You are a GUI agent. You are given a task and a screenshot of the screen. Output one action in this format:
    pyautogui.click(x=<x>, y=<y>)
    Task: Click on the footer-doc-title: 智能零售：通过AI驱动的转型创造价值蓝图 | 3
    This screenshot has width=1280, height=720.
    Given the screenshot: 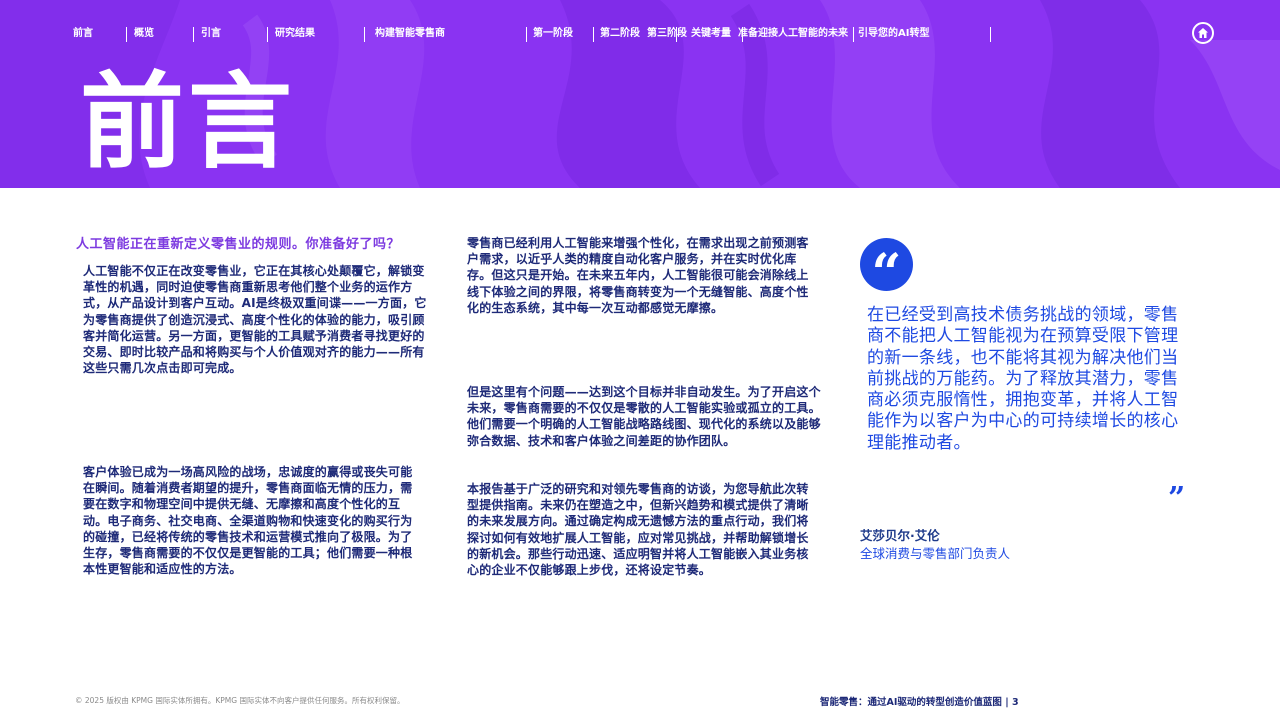 What is the action you would take?
    pyautogui.click(x=919, y=702)
    